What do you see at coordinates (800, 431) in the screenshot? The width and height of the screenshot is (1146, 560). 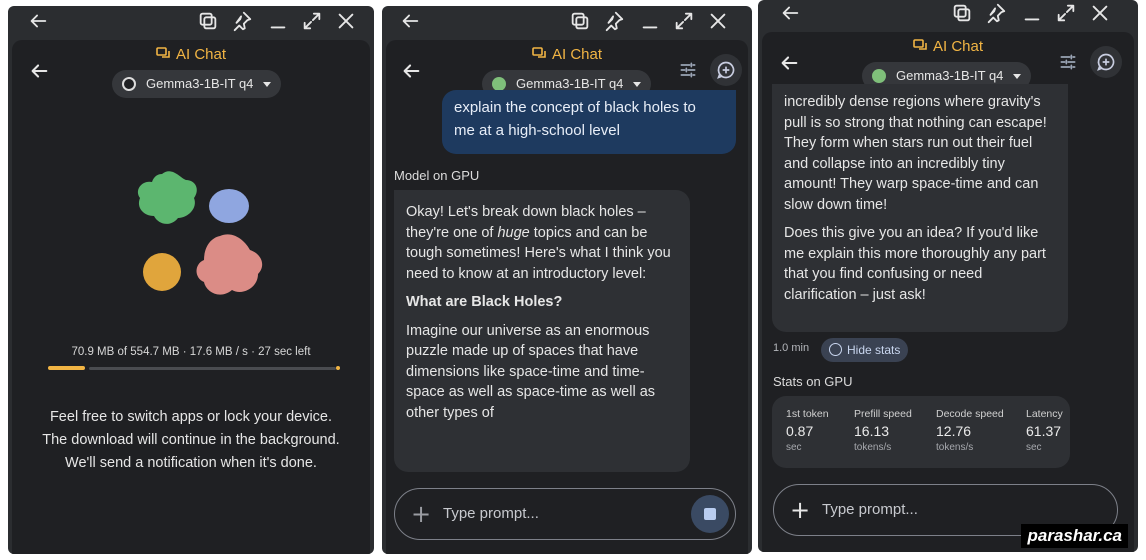 I see `stat-value: 0.87` at bounding box center [800, 431].